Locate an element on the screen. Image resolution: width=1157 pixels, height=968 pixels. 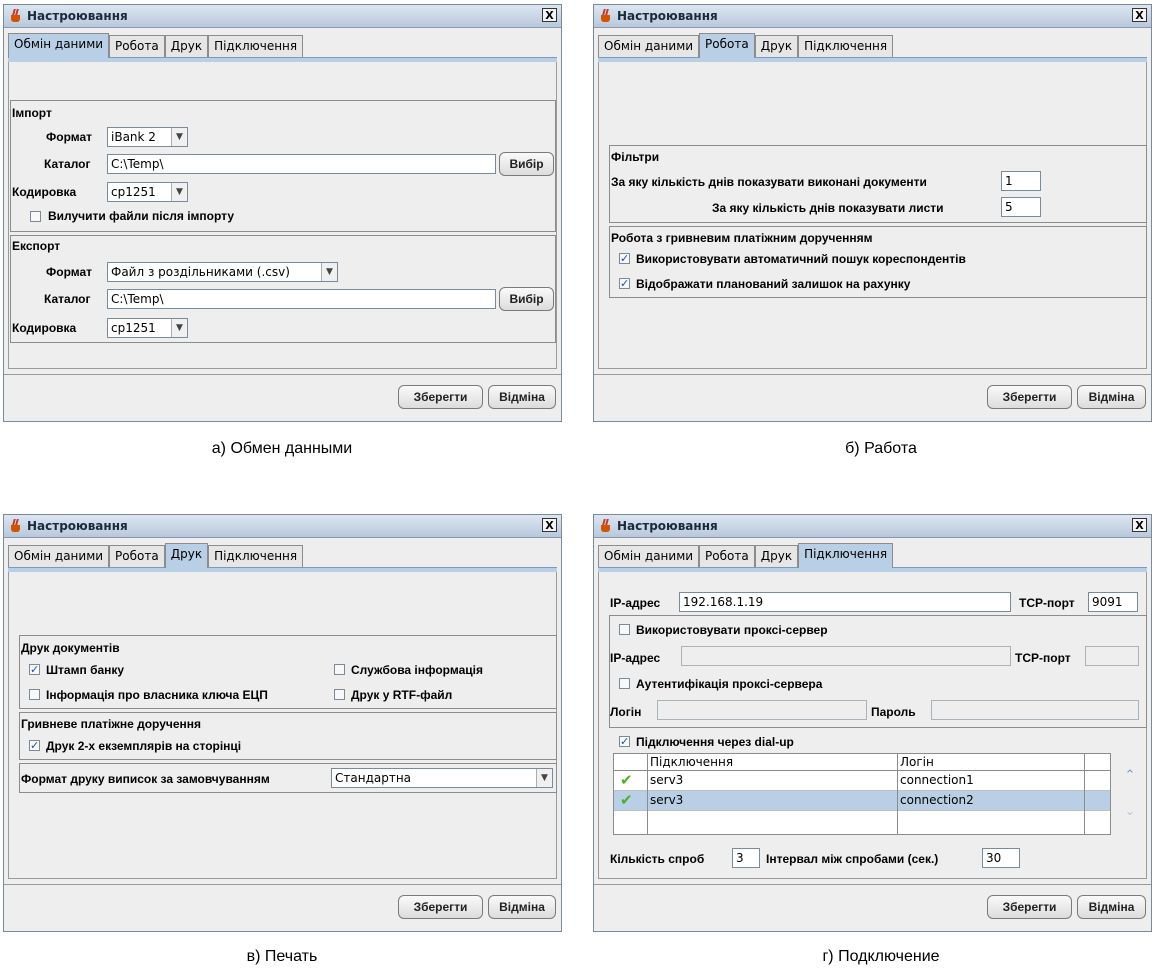
export-encoding-select: cp1251 ▼ is located at coordinates (147, 328).